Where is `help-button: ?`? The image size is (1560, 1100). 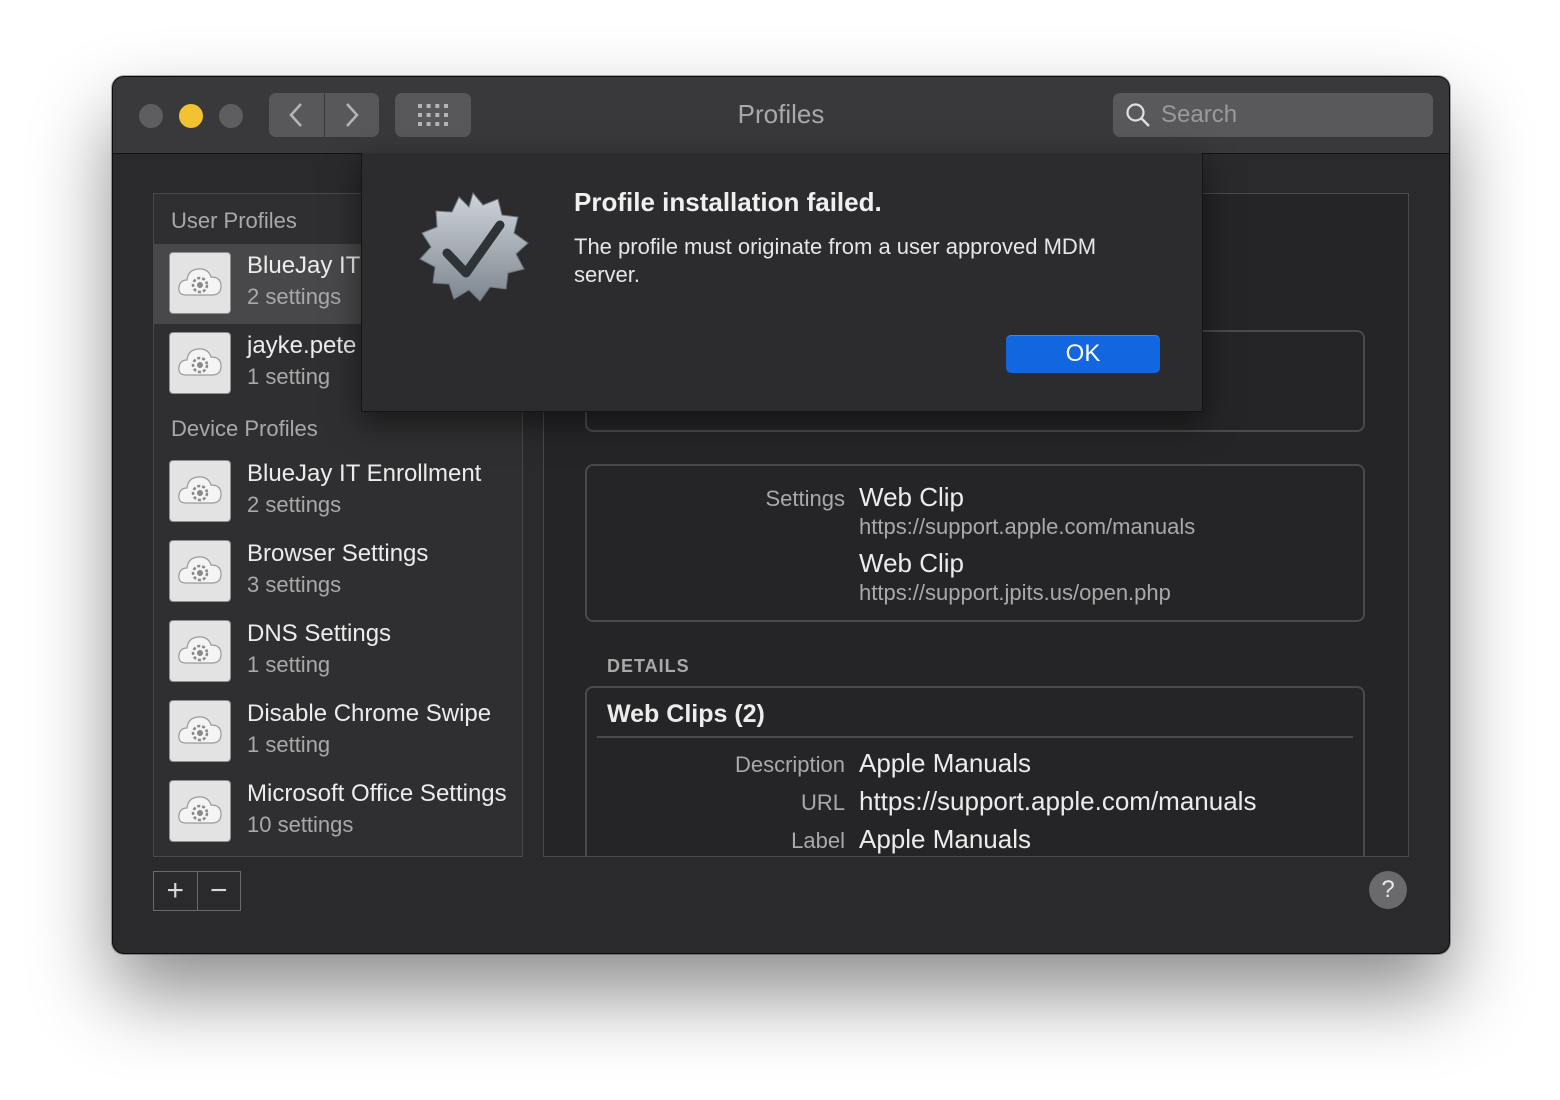 help-button: ? is located at coordinates (1388, 890).